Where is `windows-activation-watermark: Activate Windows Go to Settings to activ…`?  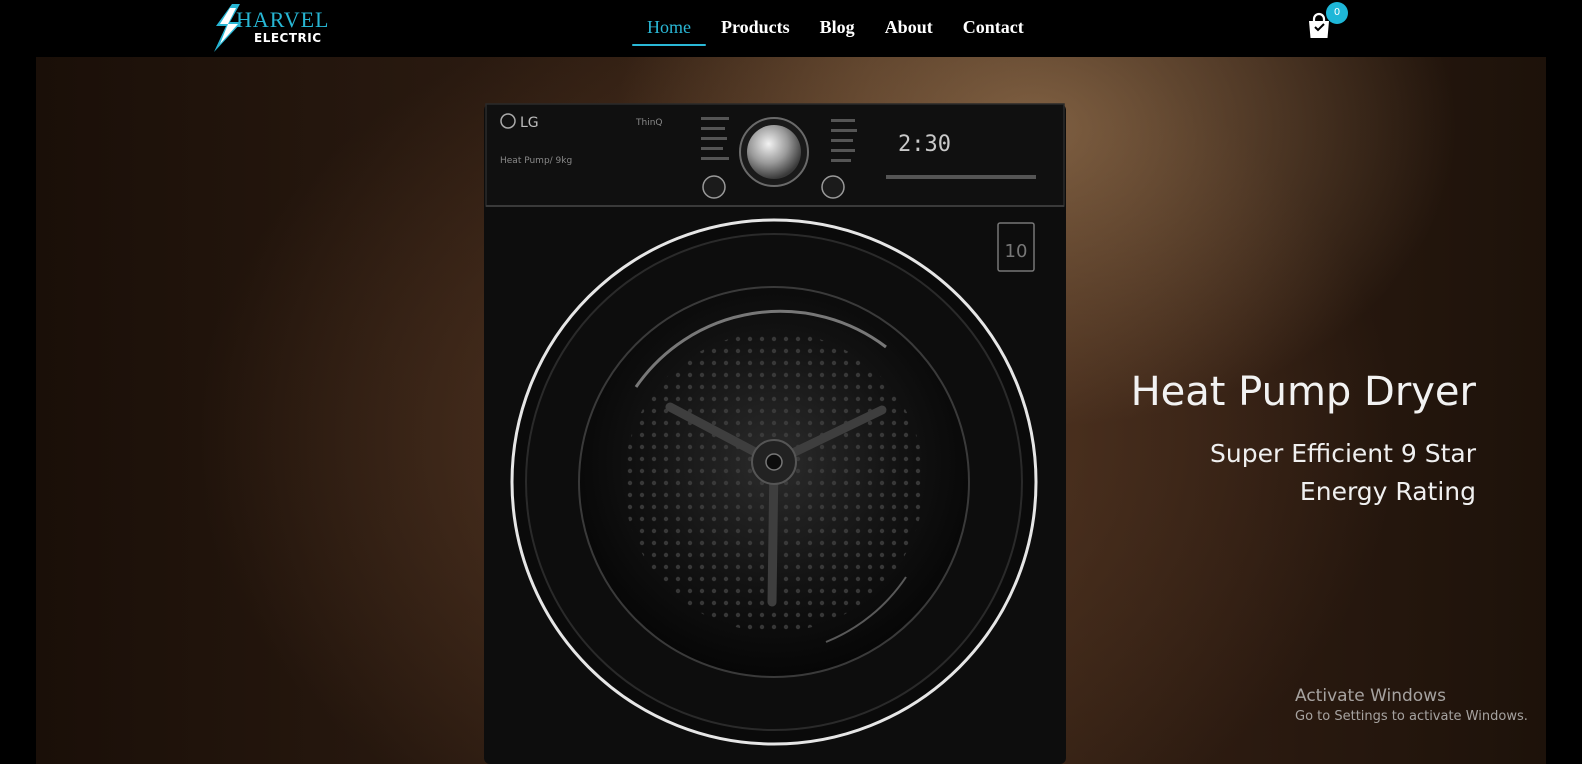 windows-activation-watermark: Activate Windows Go to Settings to activ… is located at coordinates (1411, 706).